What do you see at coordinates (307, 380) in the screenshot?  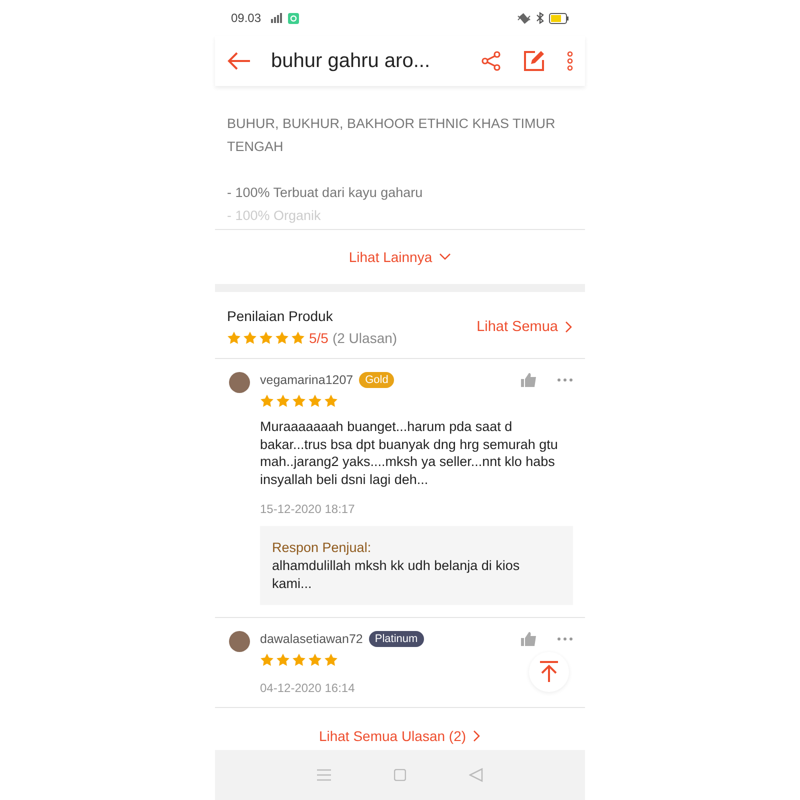 I see `username: vegamarina1207` at bounding box center [307, 380].